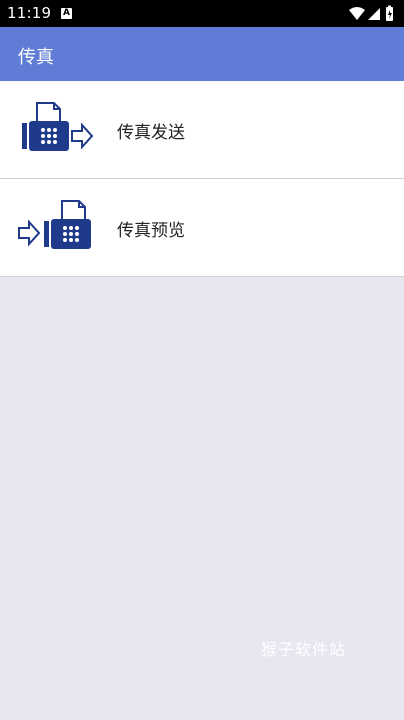  What do you see at coordinates (66, 13) in the screenshot?
I see `notification-a-icon: A` at bounding box center [66, 13].